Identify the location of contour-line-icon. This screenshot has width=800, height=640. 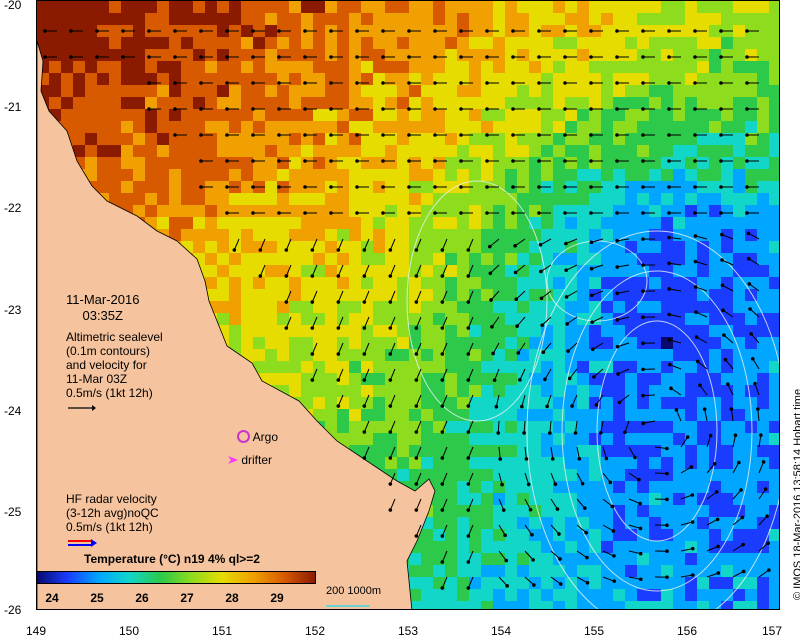
(348, 606).